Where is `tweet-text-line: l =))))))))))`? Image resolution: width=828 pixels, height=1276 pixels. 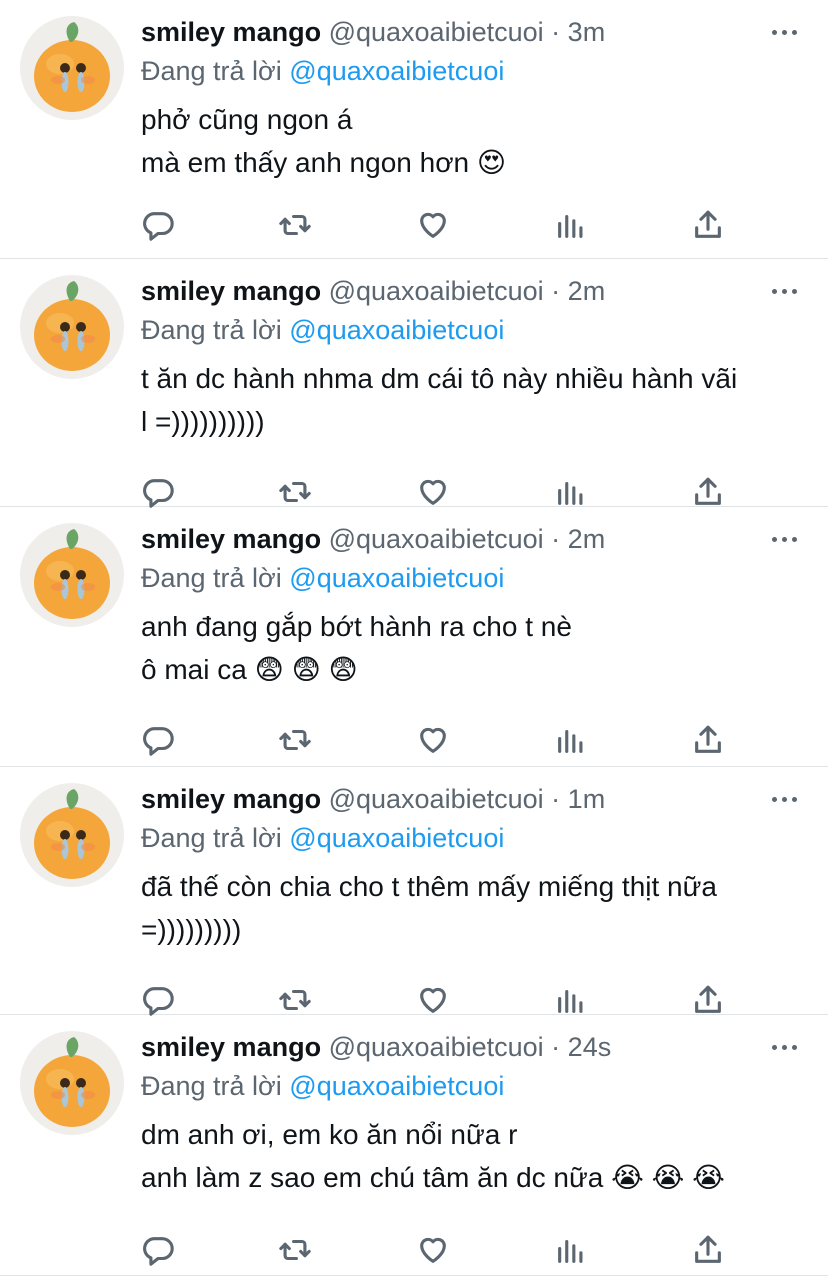
tweet-text-line: l =)))))))))) is located at coordinates (203, 421).